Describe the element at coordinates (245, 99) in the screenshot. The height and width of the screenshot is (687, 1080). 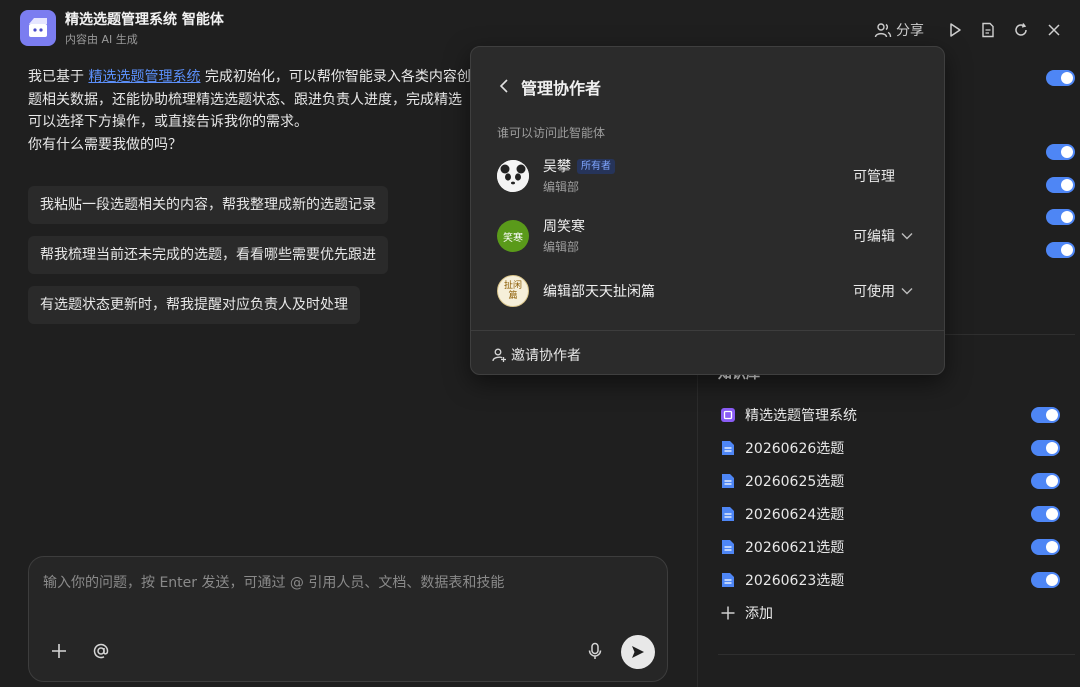
I see `intro-line-2: 题相关数据，还能协助梳理精选选题状态、跟进负责人进度，完成精选` at that location.